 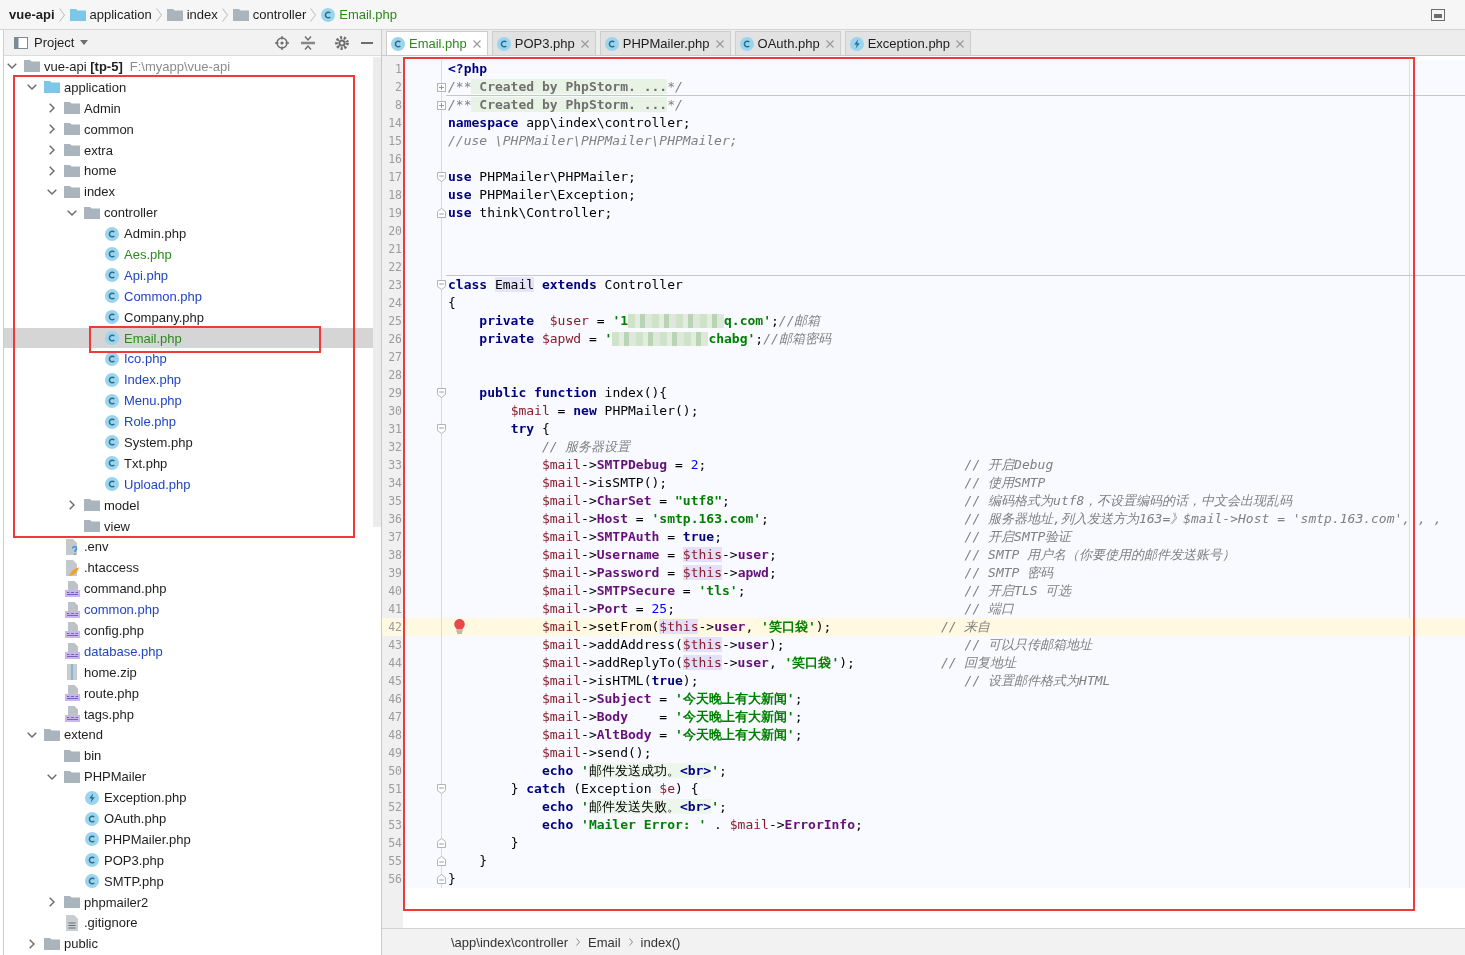 What do you see at coordinates (99, 714) in the screenshot?
I see `tree-item: tags.php` at bounding box center [99, 714].